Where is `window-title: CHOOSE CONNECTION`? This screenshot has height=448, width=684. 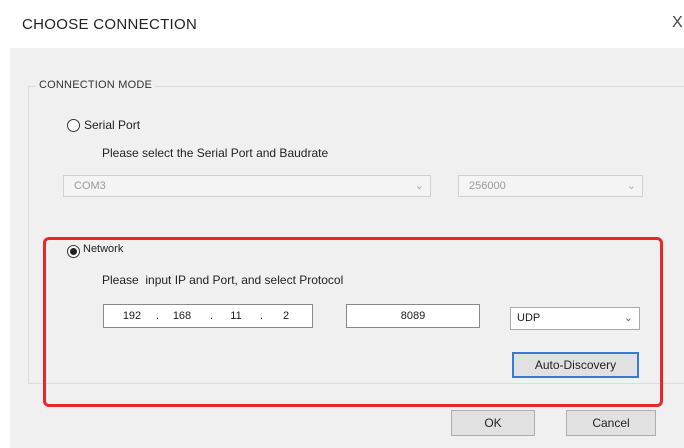 window-title: CHOOSE CONNECTION is located at coordinates (110, 24).